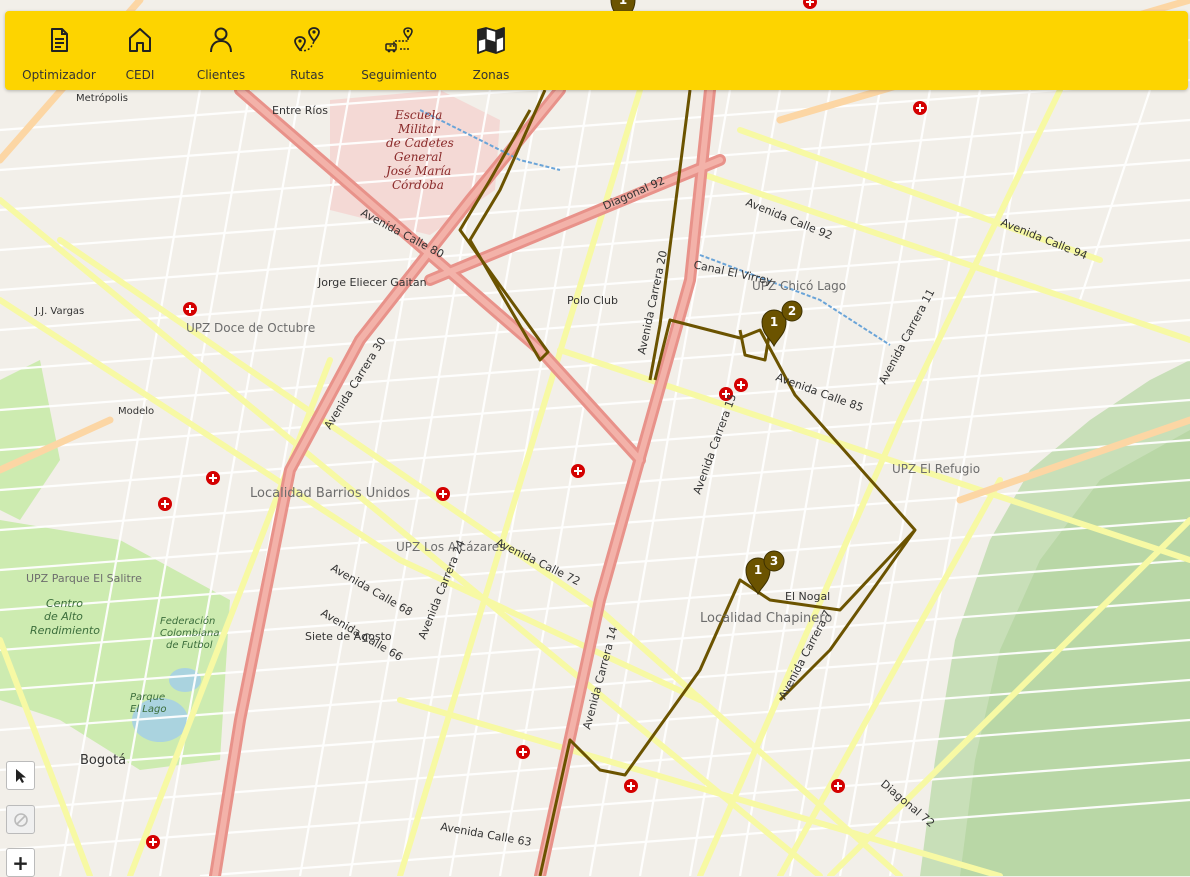 The width and height of the screenshot is (1190, 877). I want to click on marker-number: 2, so click(792, 311).